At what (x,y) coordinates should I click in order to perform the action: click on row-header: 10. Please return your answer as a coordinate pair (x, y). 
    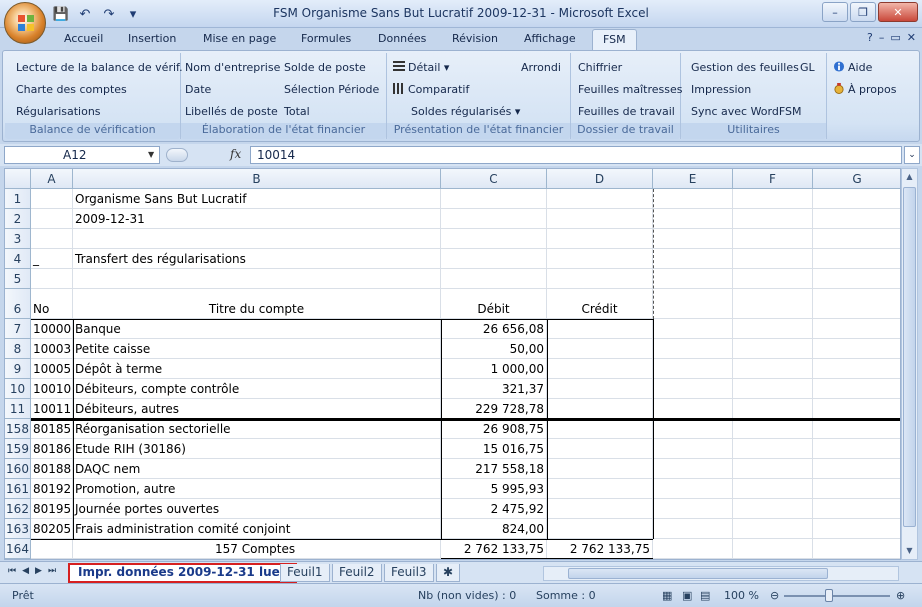
    Looking at the image, I should click on (18, 389).